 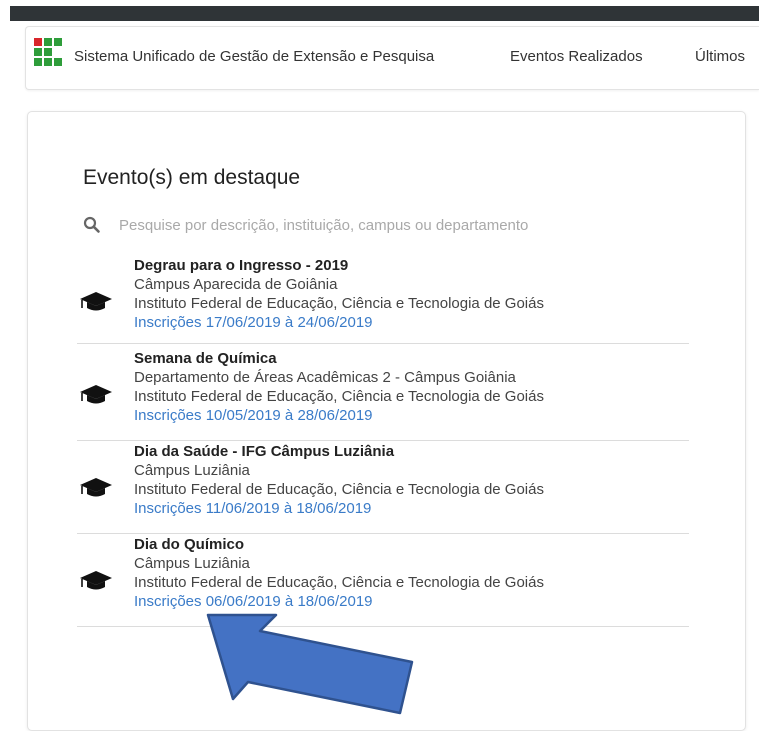 What do you see at coordinates (310, 664) in the screenshot?
I see `arrow-annotation` at bounding box center [310, 664].